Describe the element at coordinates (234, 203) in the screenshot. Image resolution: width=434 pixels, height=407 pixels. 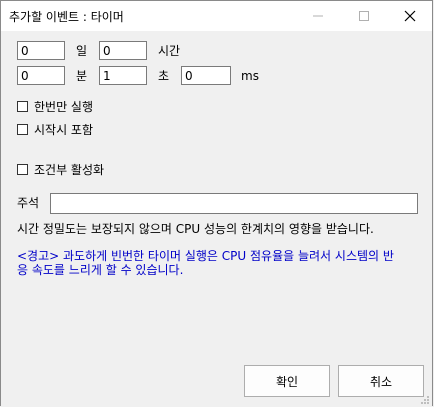
I see `comment-input` at that location.